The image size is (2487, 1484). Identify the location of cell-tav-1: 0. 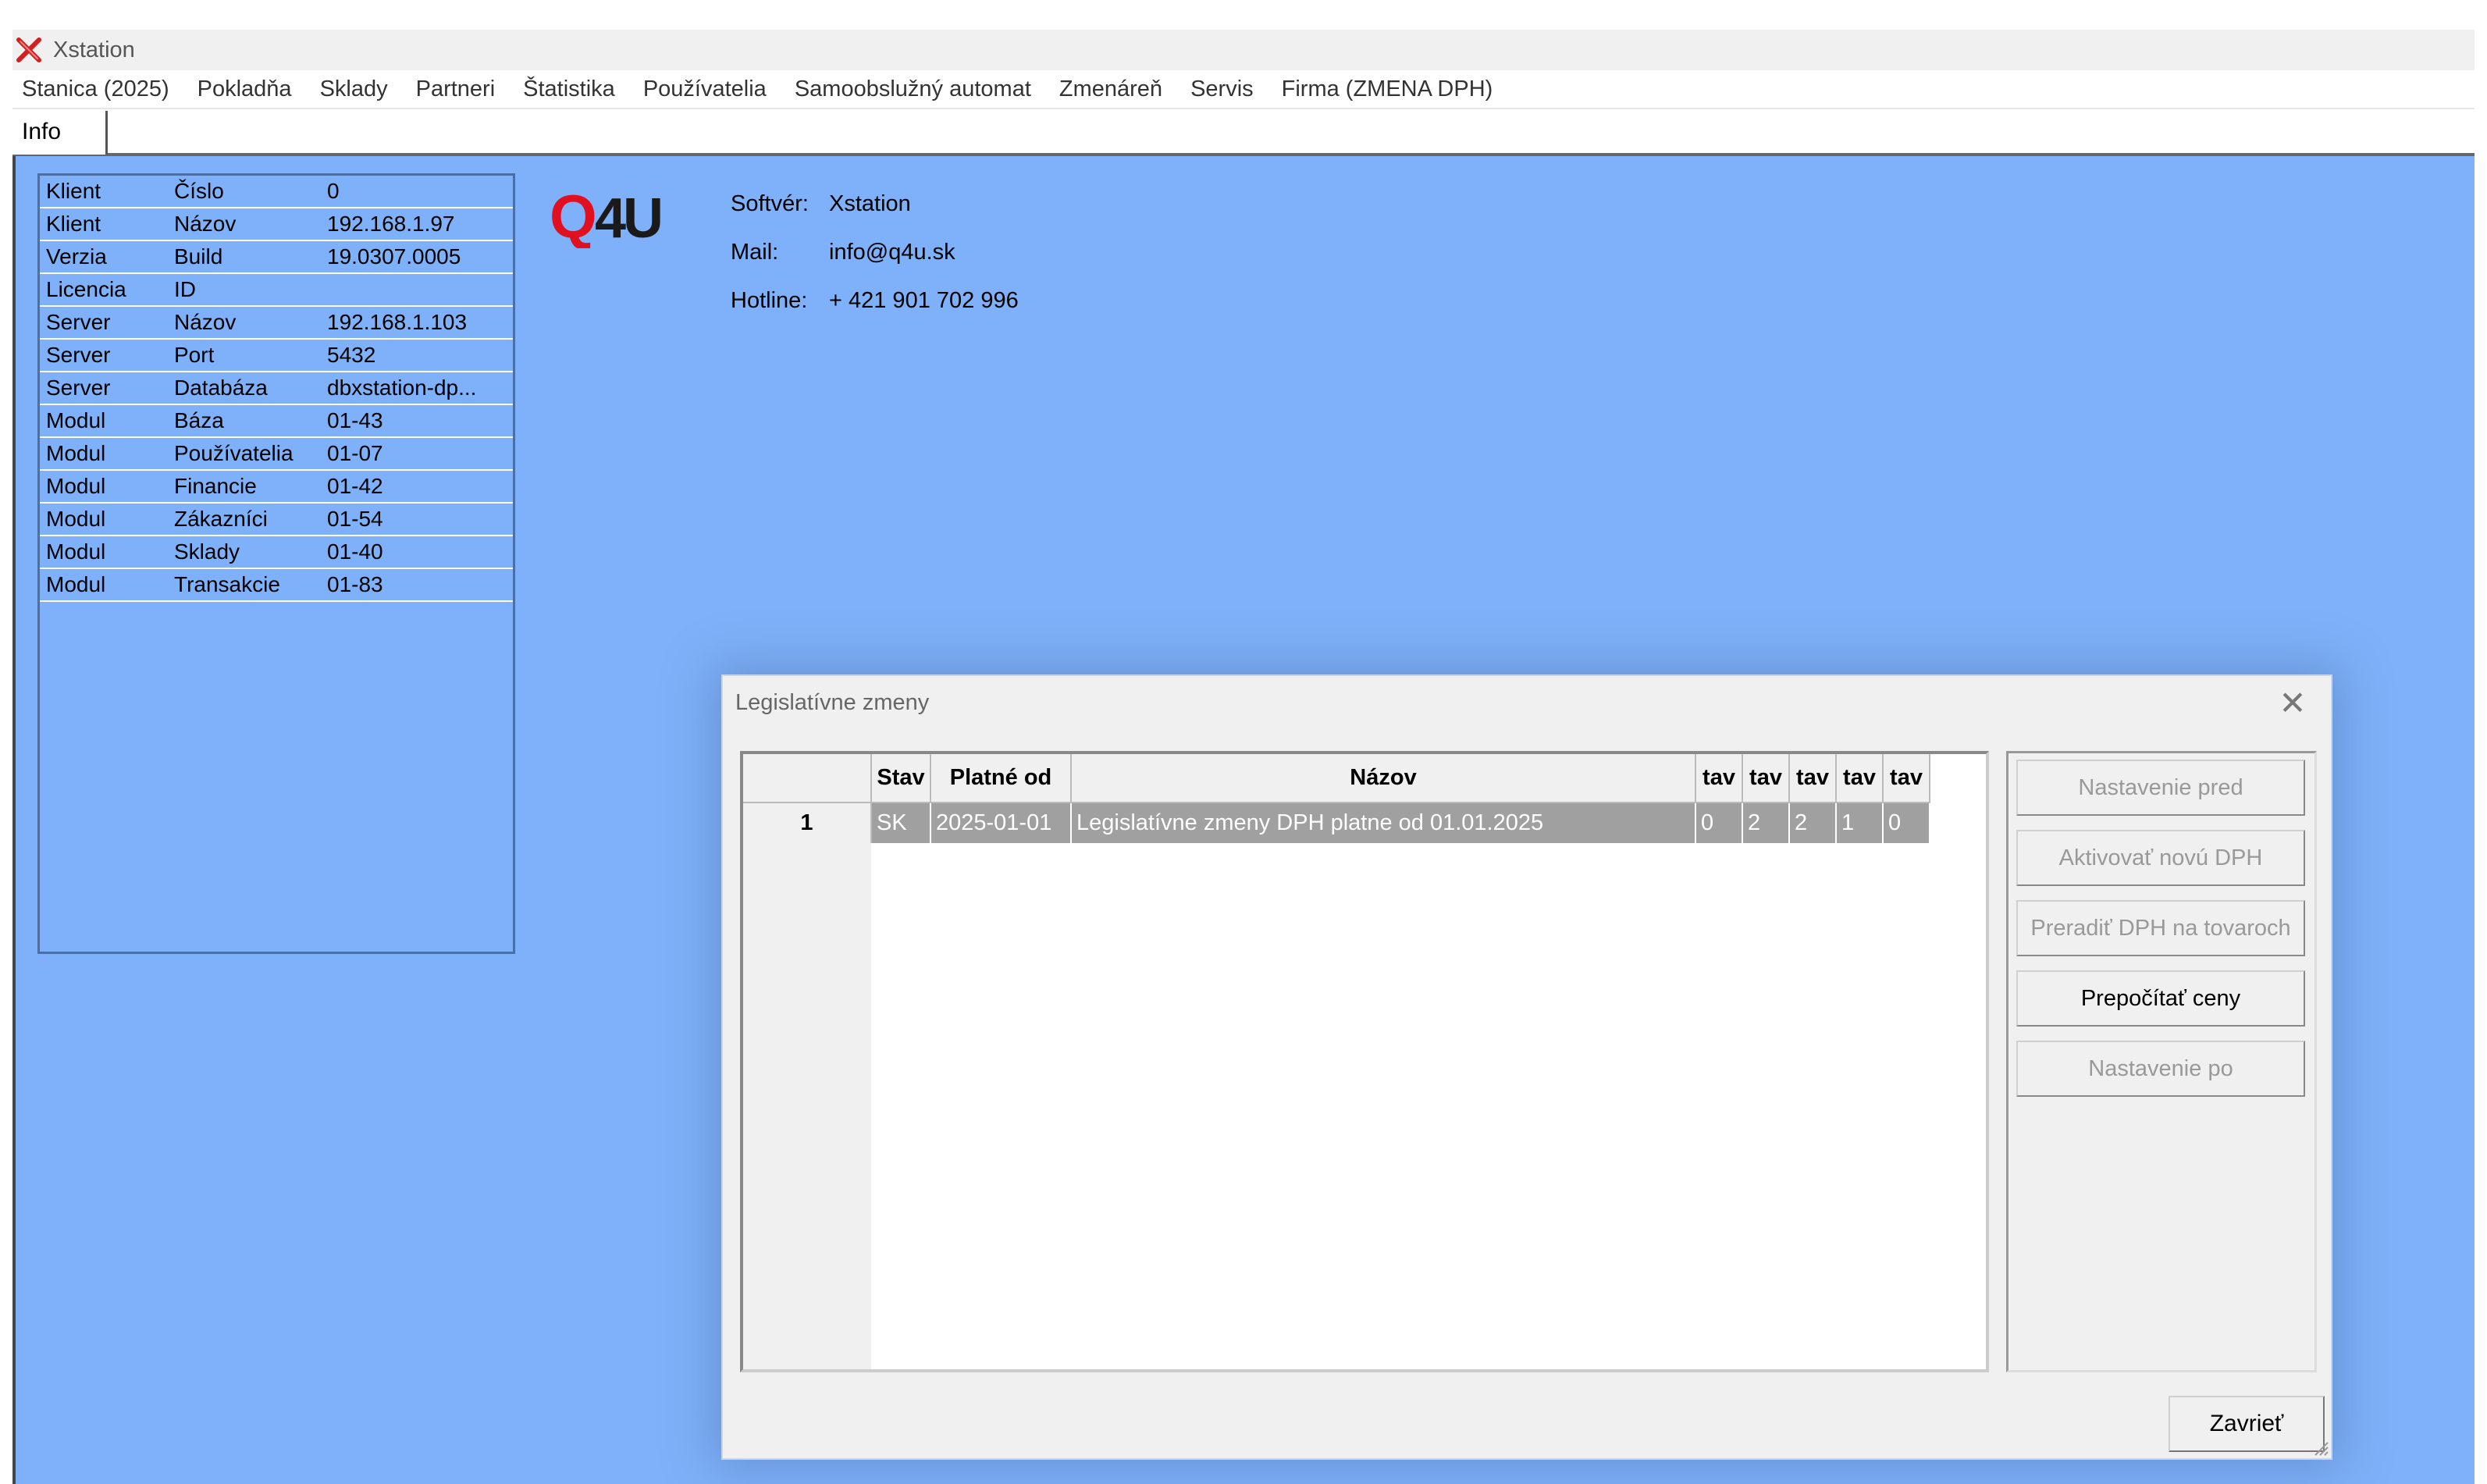
(1719, 822).